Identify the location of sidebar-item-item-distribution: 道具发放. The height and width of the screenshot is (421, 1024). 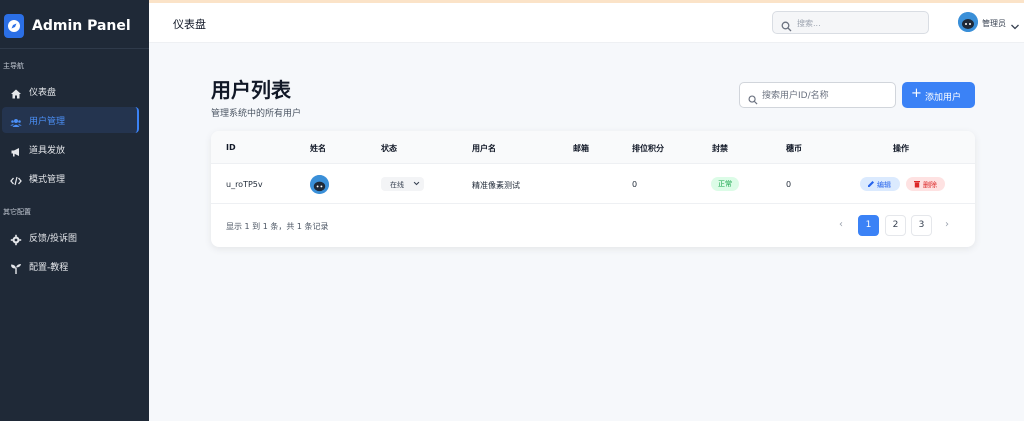
(70, 149).